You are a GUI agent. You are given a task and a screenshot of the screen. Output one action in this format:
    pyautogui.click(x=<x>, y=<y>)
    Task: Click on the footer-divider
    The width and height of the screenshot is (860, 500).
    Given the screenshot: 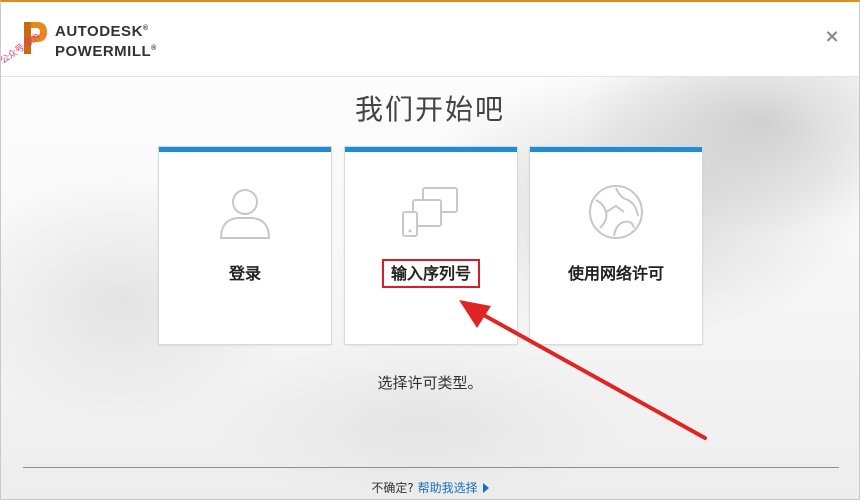 What is the action you would take?
    pyautogui.click(x=431, y=467)
    